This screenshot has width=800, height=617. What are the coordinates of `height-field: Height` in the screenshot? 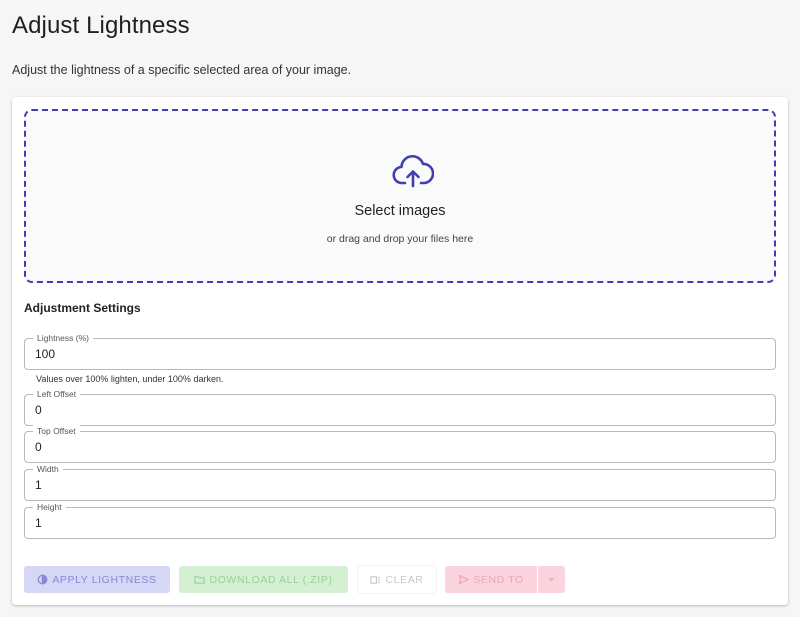 It's located at (400, 520).